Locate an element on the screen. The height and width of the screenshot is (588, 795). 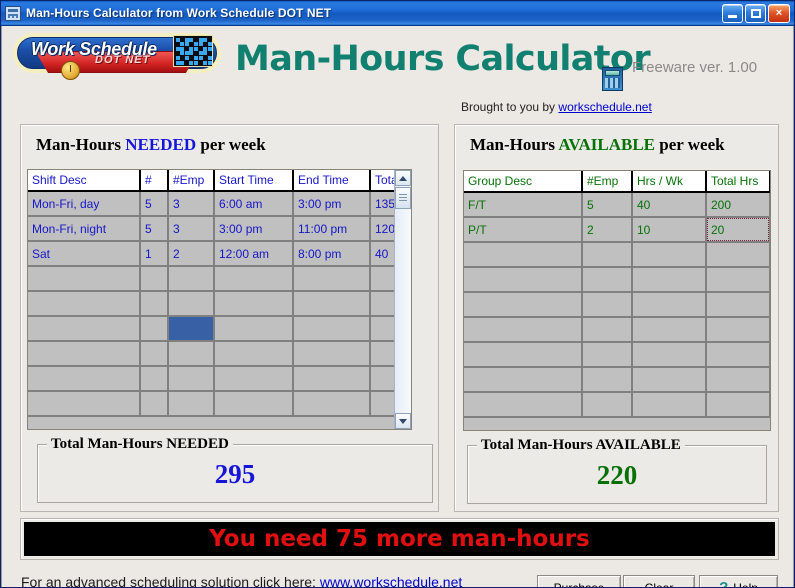
table-row: Sat 1 2 12:00 am 8:00 pm 40 is located at coordinates (219, 254).